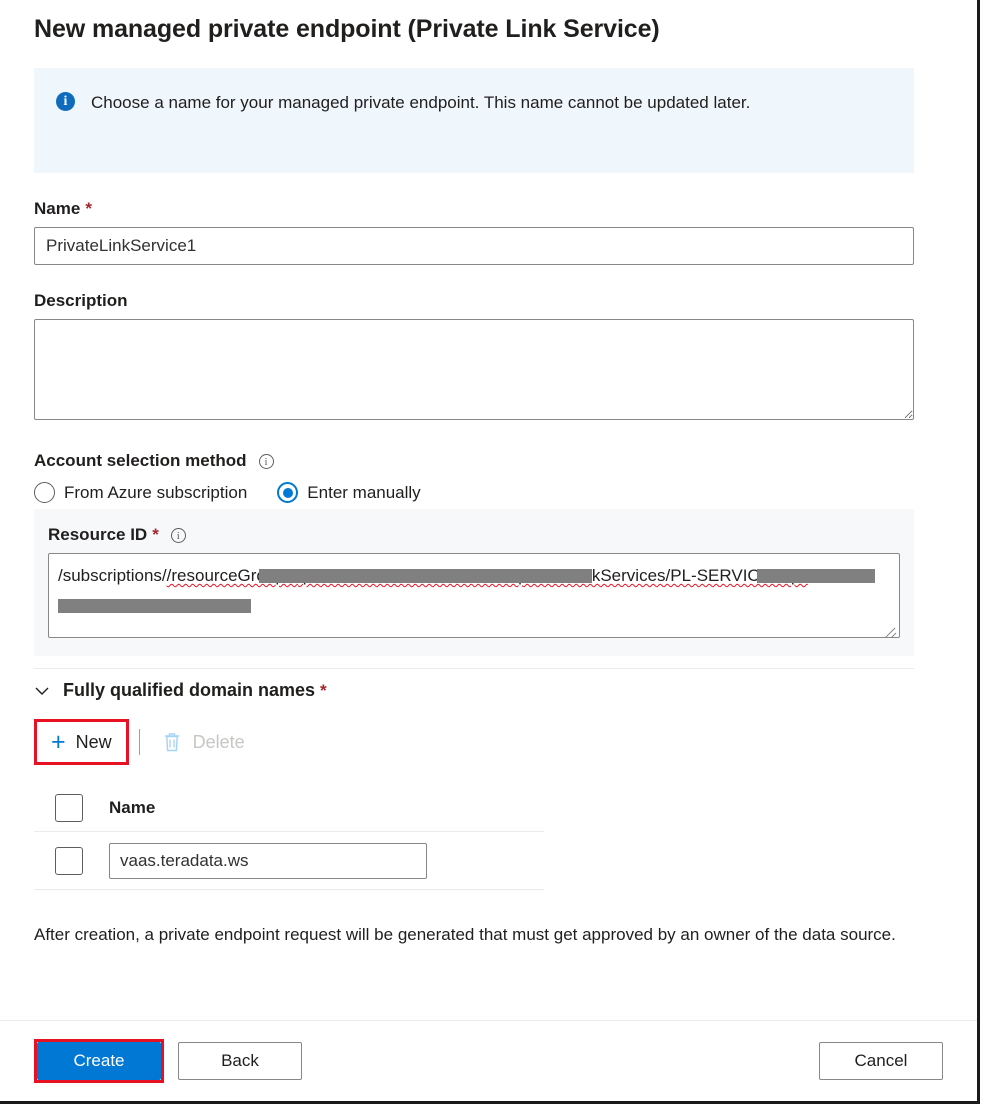  I want to click on radio-from-azure-subscription: From Azure subscription, so click(140, 492).